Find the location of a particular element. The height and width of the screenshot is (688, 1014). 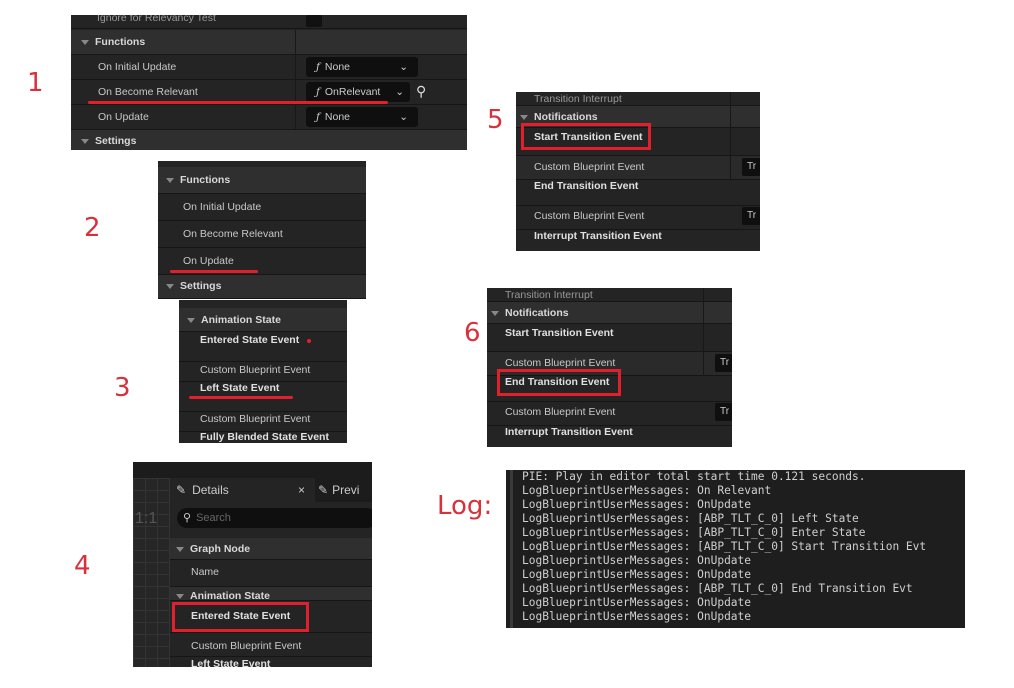

log-line: LogBlueprintUserMessages: On Relevant is located at coordinates (647, 490).